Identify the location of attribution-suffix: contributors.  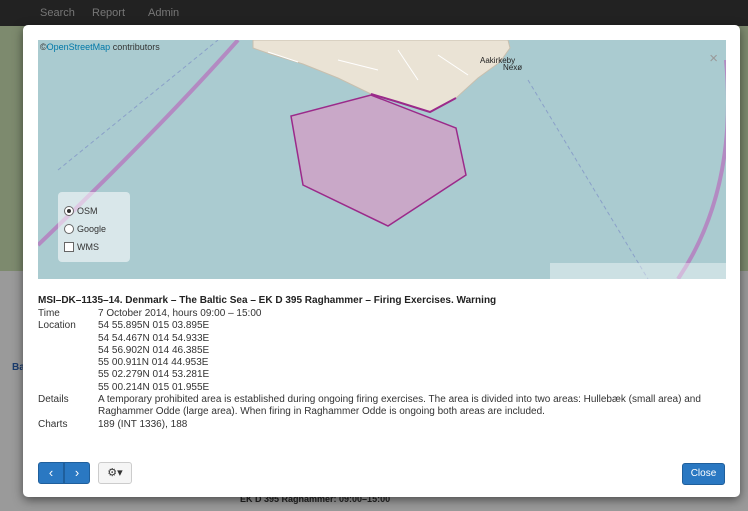
(135, 47).